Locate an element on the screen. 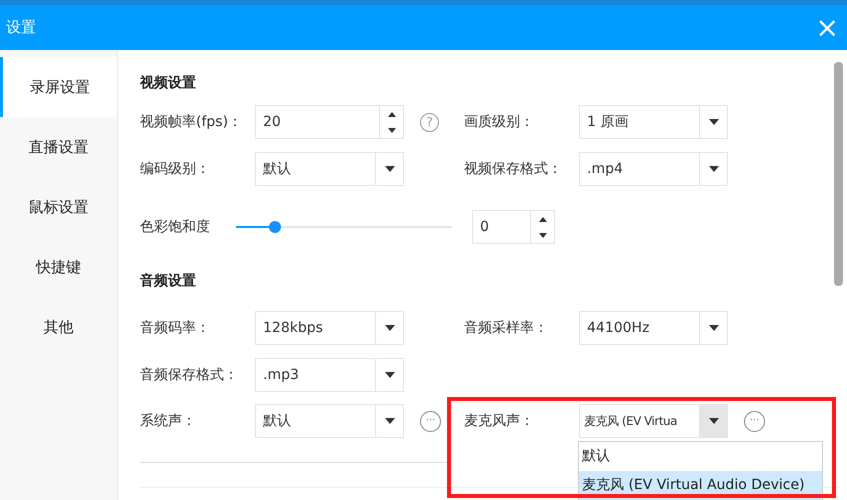 The height and width of the screenshot is (500, 847). sidebar-item: 快捷键 is located at coordinates (58, 267).